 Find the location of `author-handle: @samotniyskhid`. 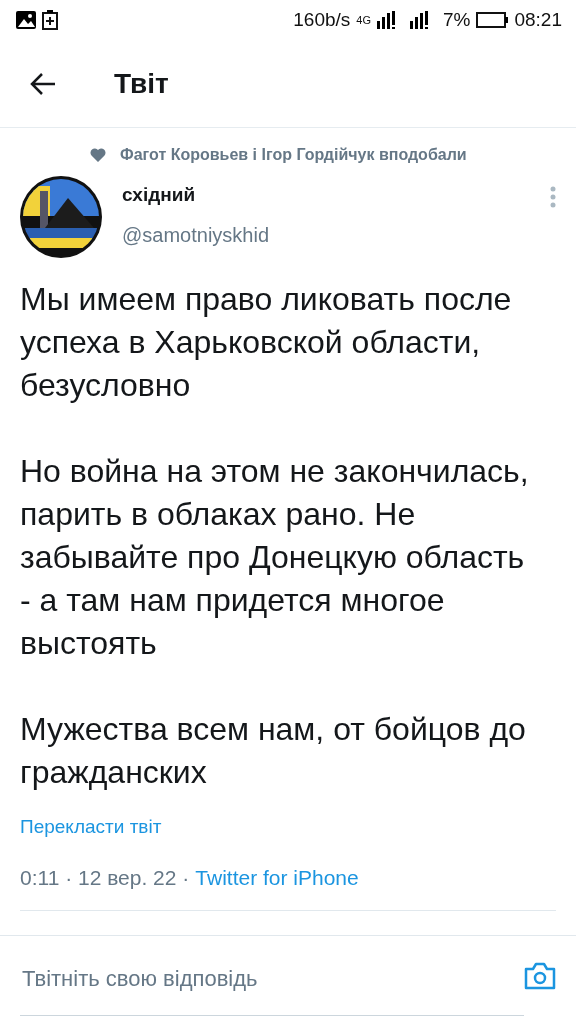

author-handle: @samotniyskhid is located at coordinates (326, 235).